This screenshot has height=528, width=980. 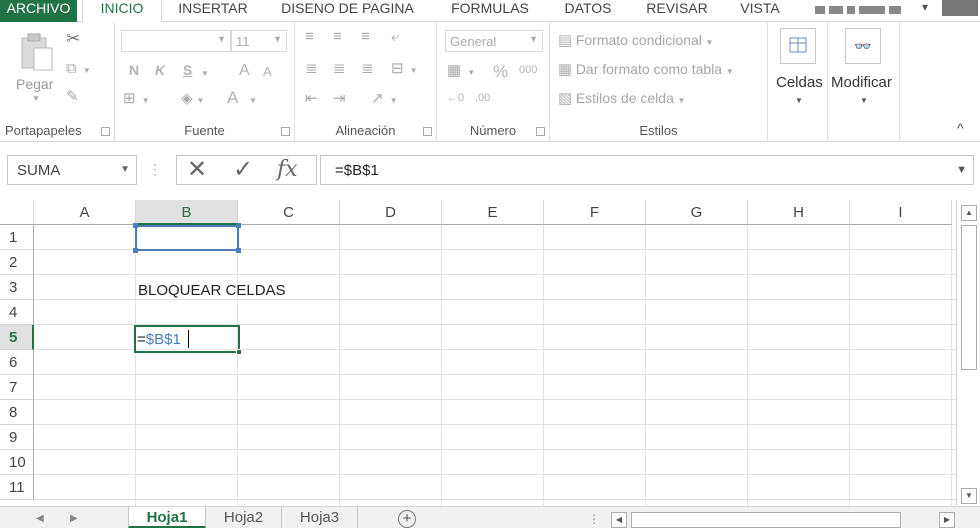 I want to click on accounting-format-icon: ▦ ▼, so click(x=461, y=72).